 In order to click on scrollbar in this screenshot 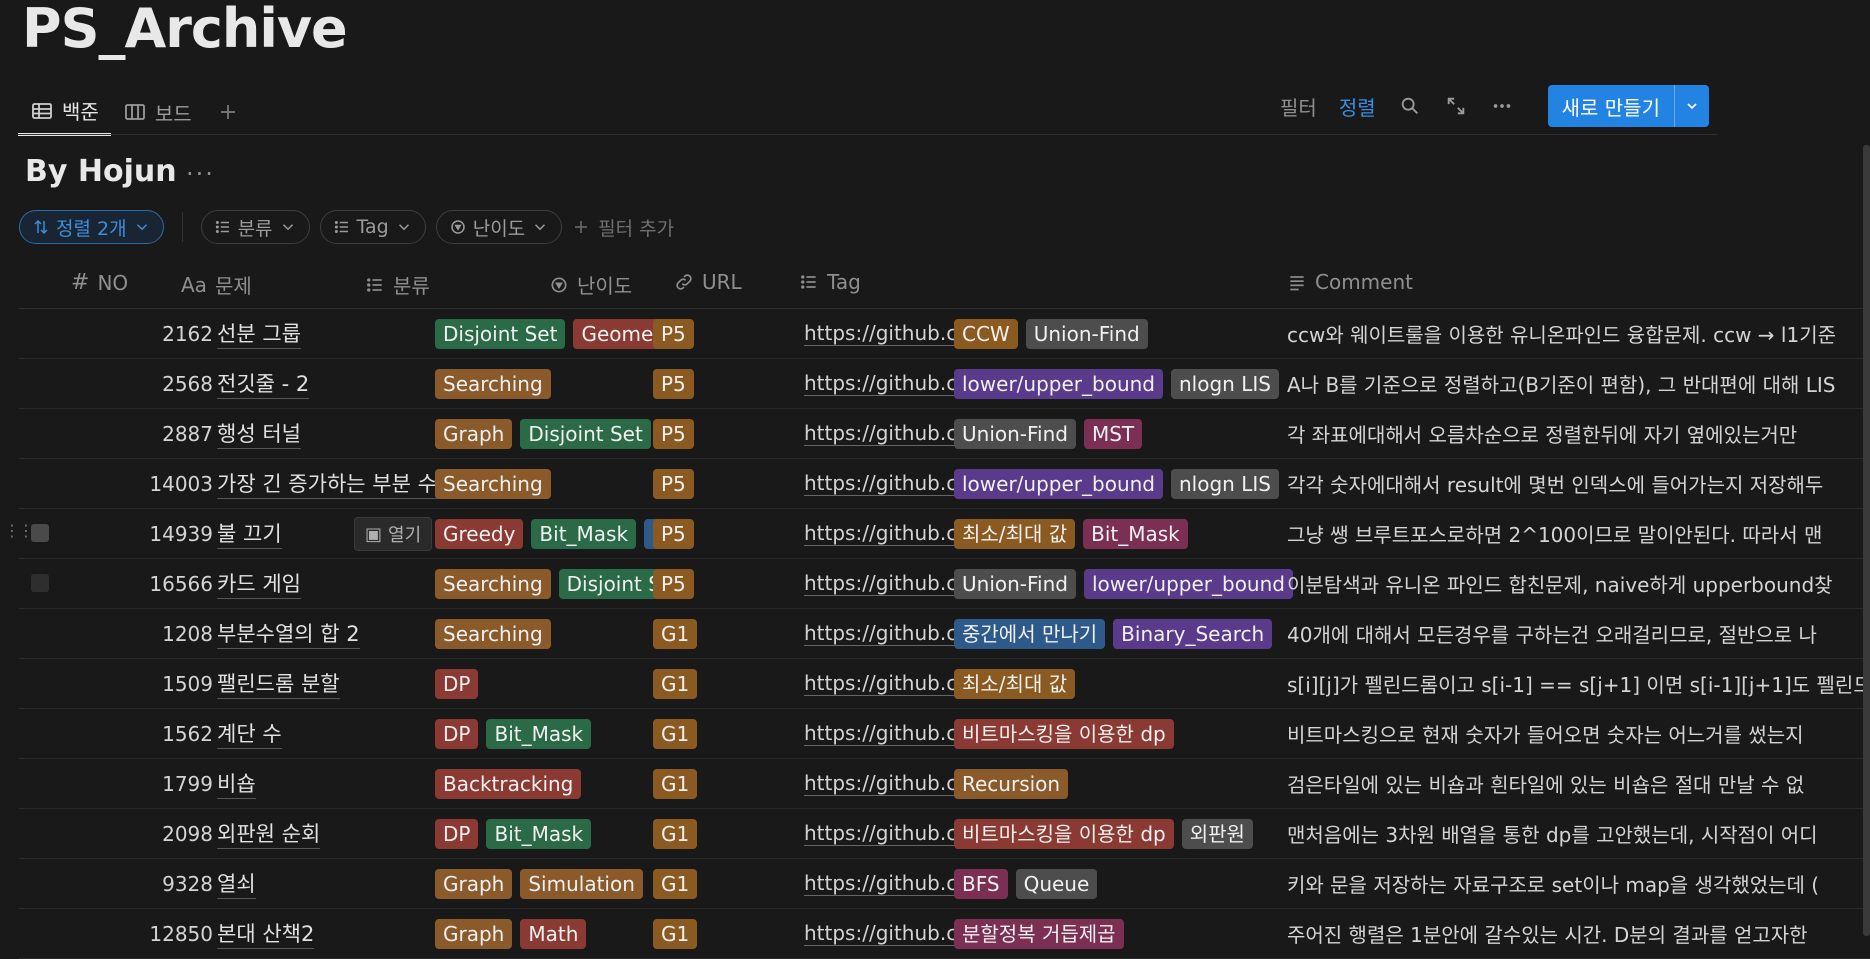, I will do `click(1866, 540)`.